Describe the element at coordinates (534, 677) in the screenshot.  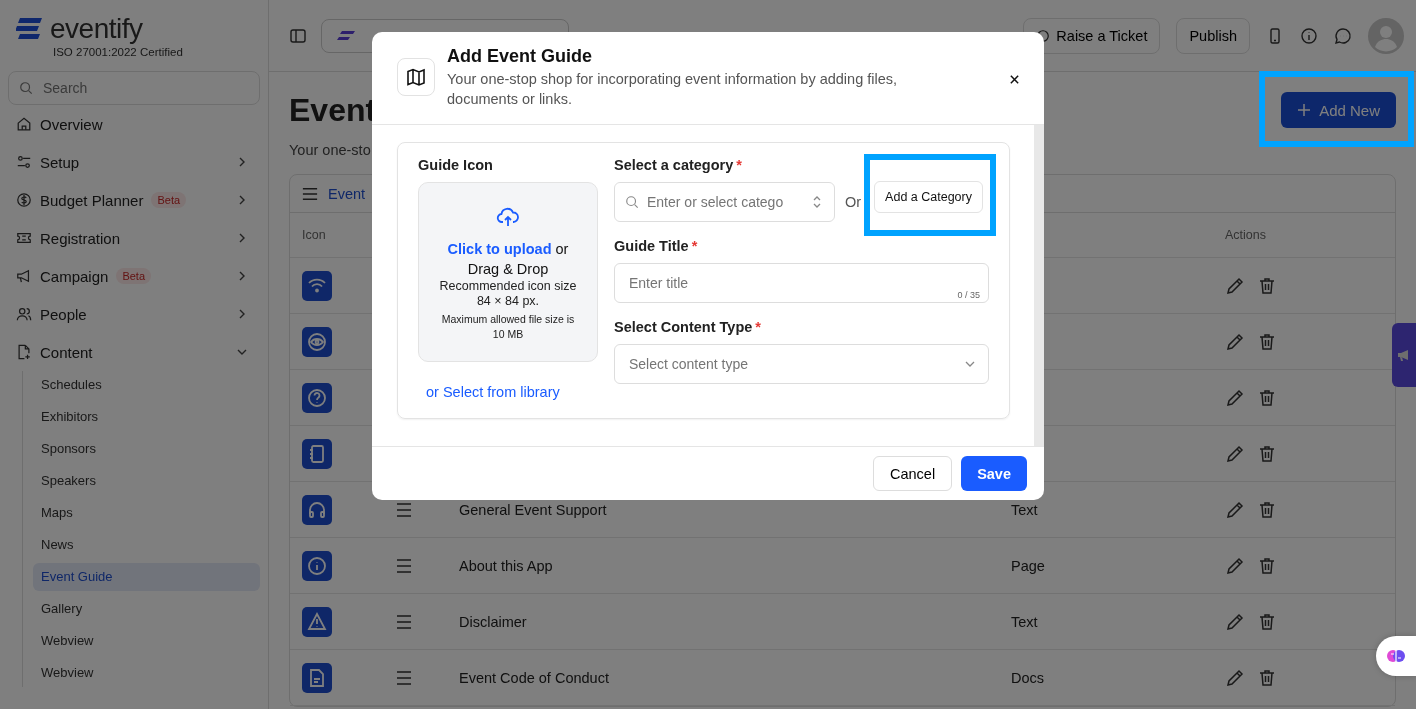
I see `table-cell: Event Code of Conduct` at that location.